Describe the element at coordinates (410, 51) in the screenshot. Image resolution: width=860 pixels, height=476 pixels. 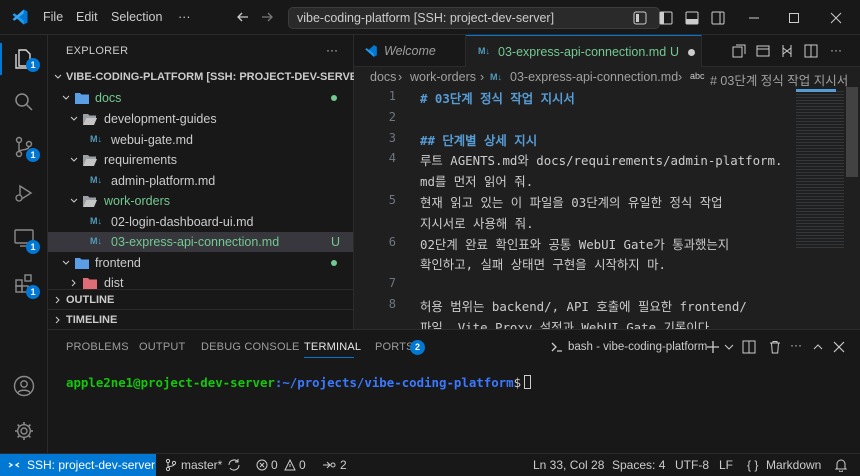
I see `tab-welcome: Welcome` at that location.